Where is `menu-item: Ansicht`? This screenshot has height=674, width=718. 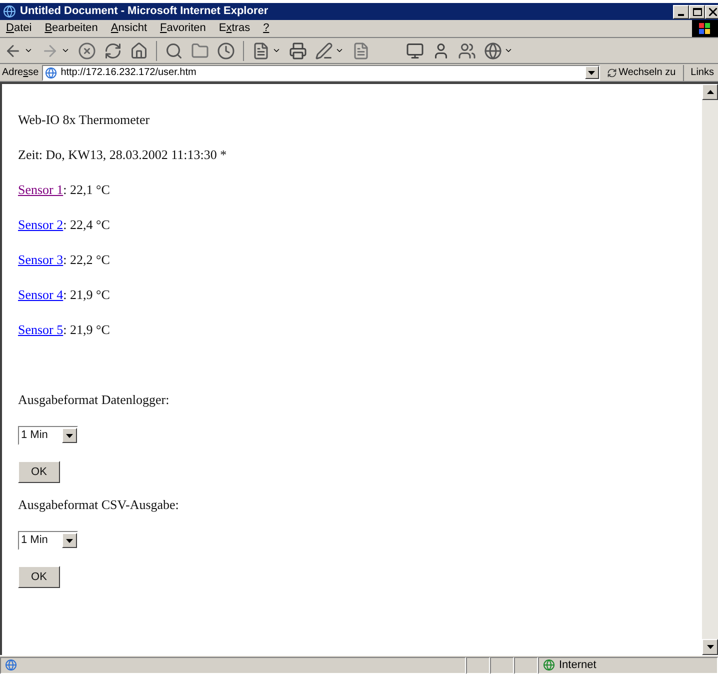
menu-item: Ansicht is located at coordinates (129, 28).